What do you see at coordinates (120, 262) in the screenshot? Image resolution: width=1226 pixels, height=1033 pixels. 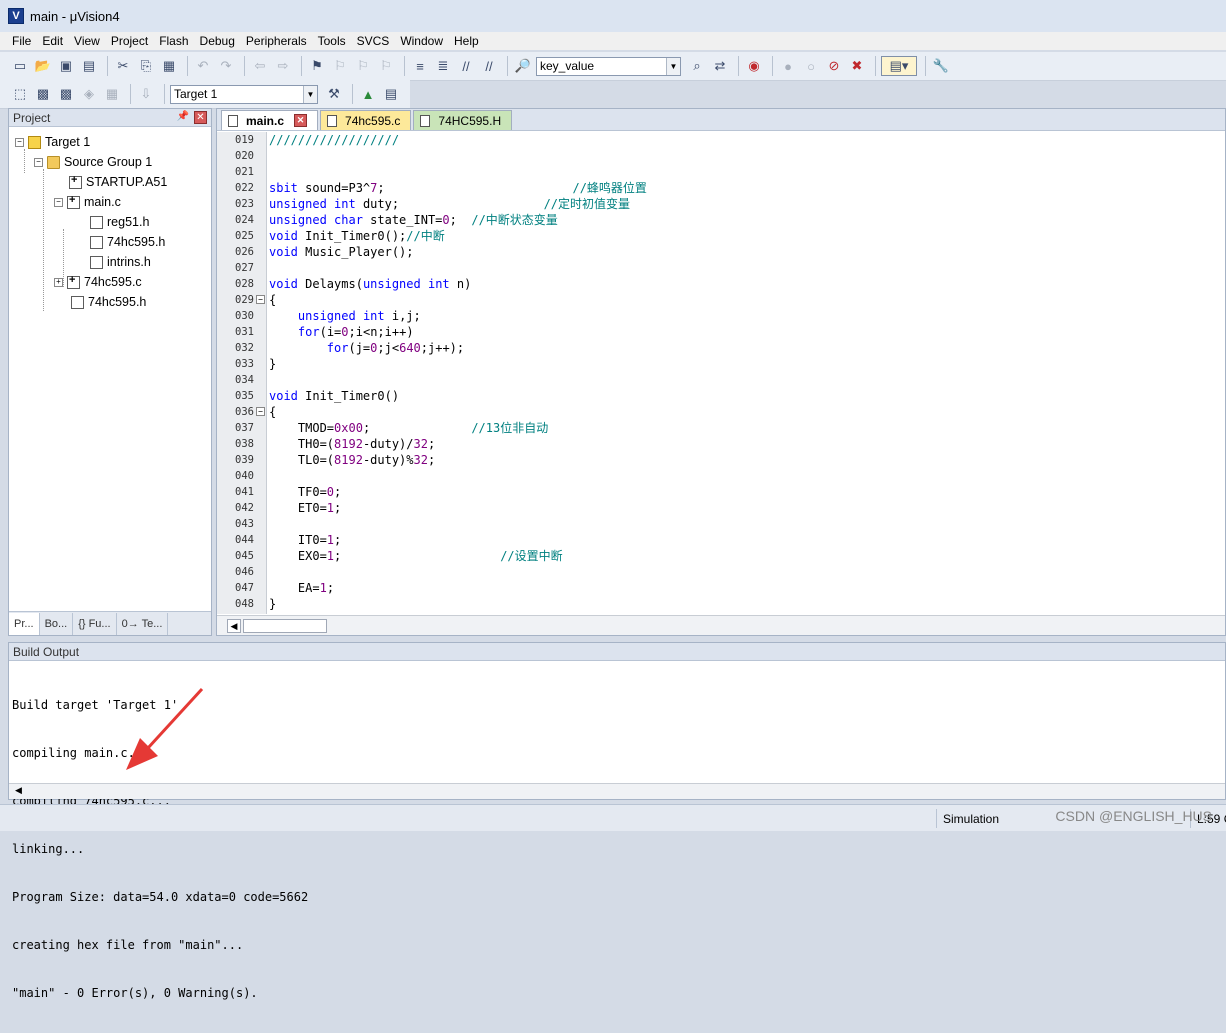 I see `tree-node-intrins: intrins.h` at bounding box center [120, 262].